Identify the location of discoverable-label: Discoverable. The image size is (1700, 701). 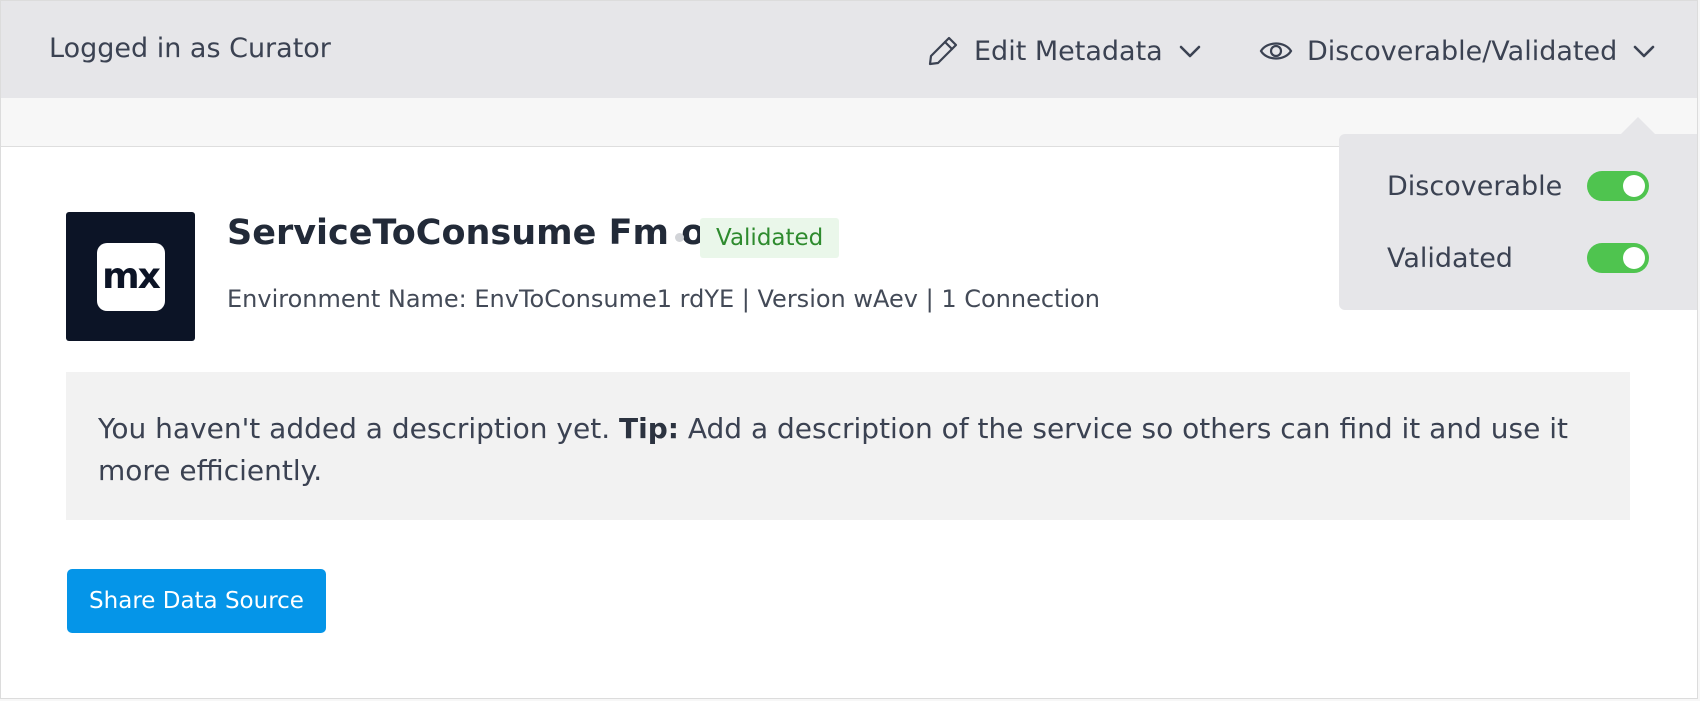
(1475, 186).